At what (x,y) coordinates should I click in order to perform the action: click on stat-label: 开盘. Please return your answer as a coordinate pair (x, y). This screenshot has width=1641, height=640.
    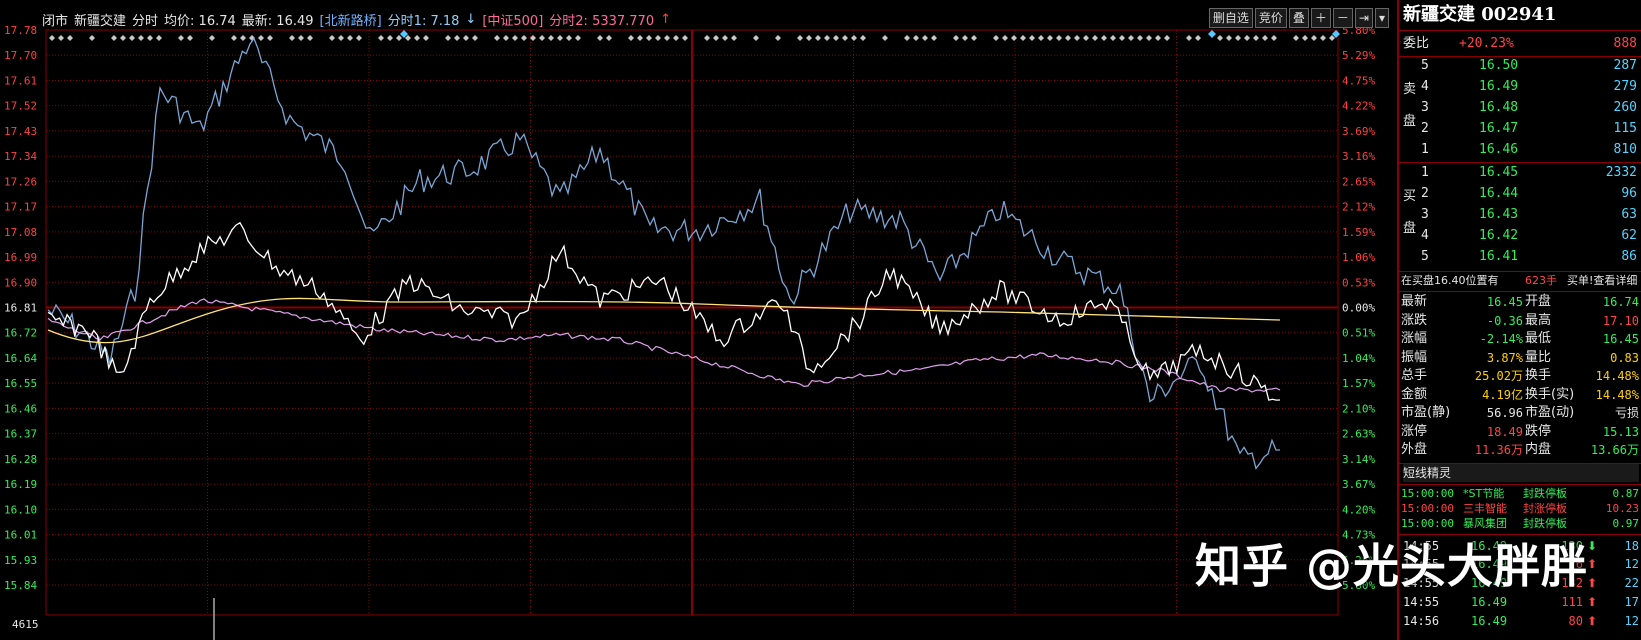
    Looking at the image, I should click on (1538, 302).